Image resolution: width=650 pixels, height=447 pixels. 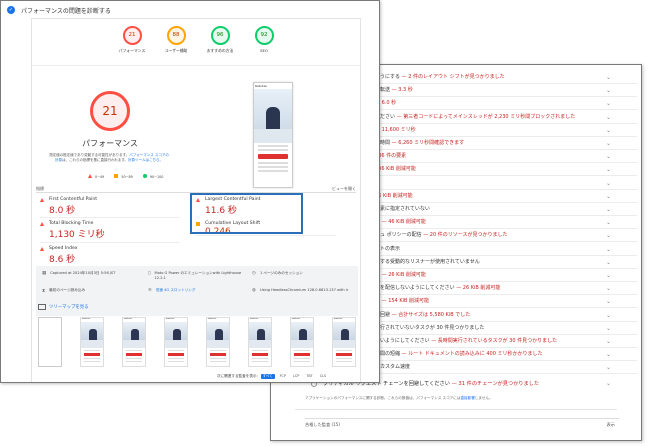 I want to click on diagnostic-hint: 536 KiB 削減可能, so click(x=395, y=169).